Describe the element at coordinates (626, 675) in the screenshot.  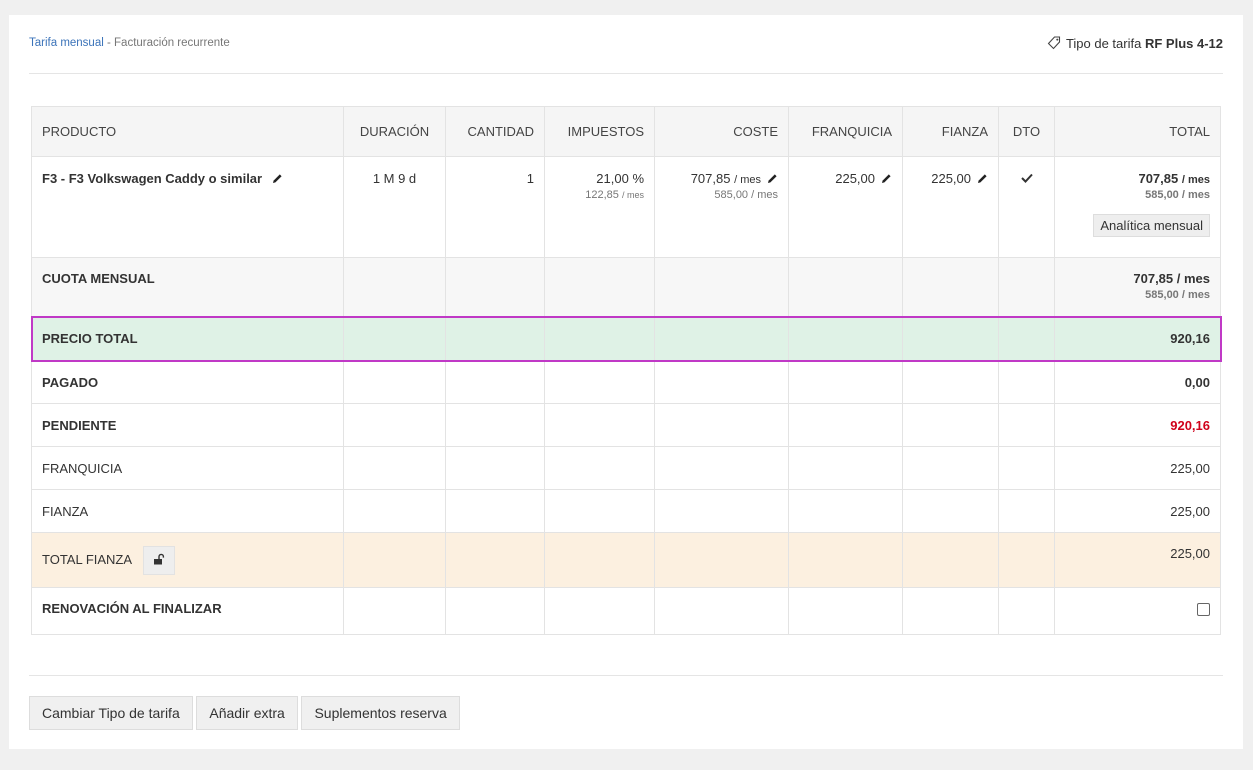
I see `divider-bottom` at that location.